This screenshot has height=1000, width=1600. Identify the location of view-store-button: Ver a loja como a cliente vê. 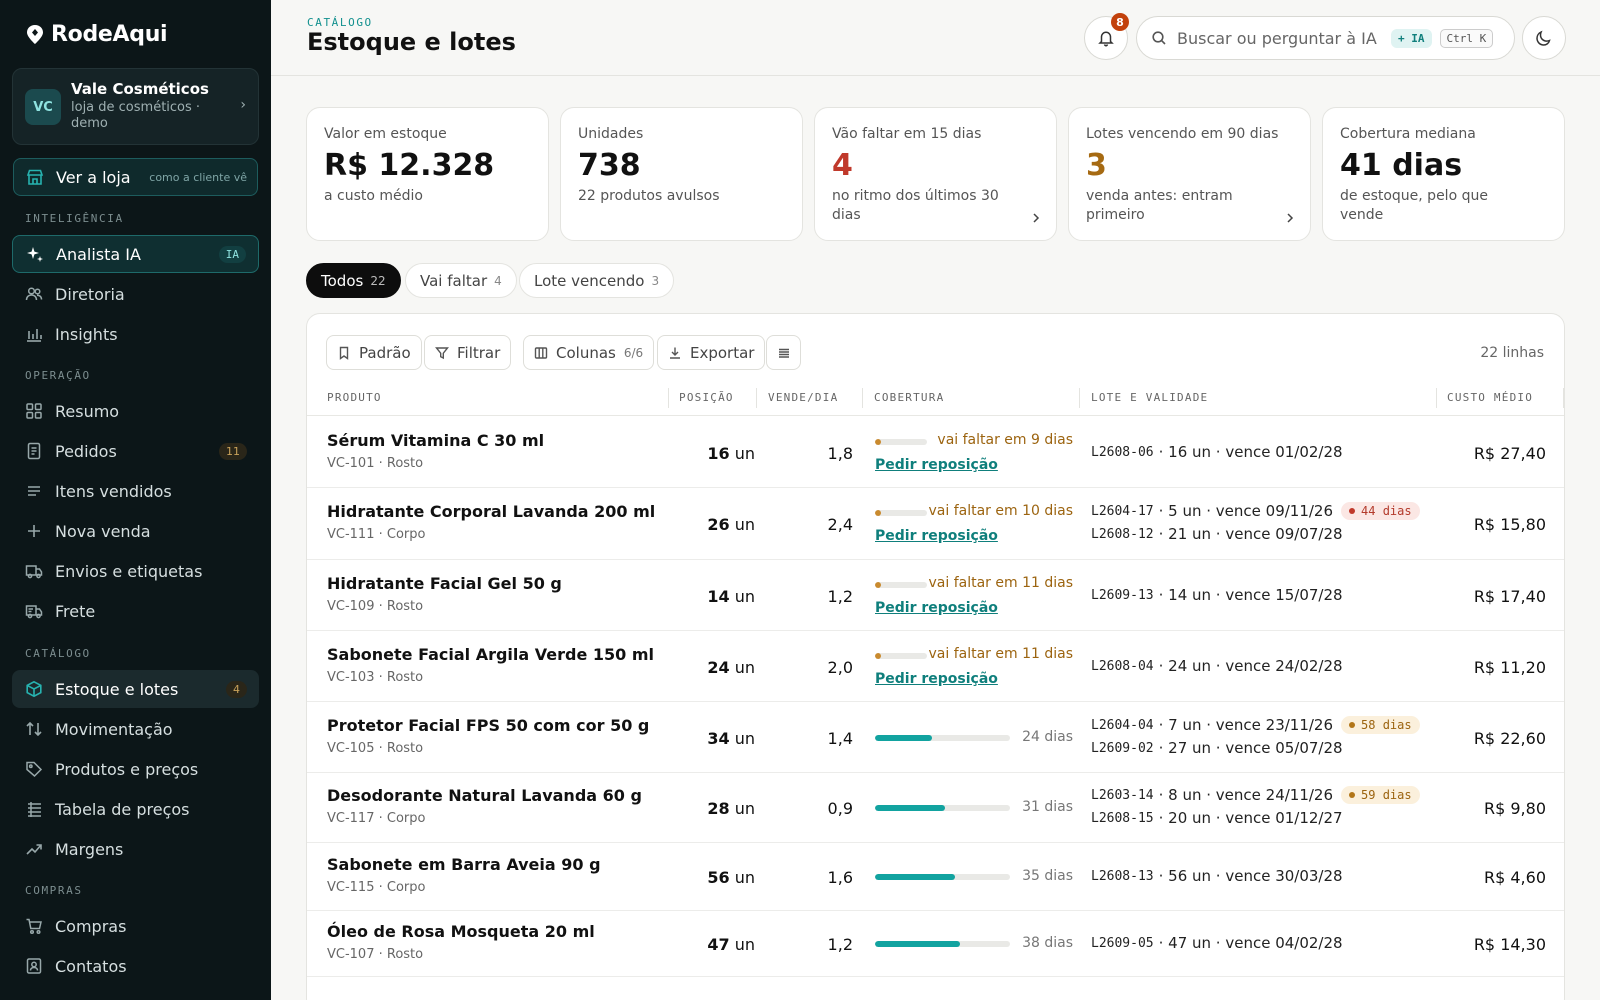
(135, 177).